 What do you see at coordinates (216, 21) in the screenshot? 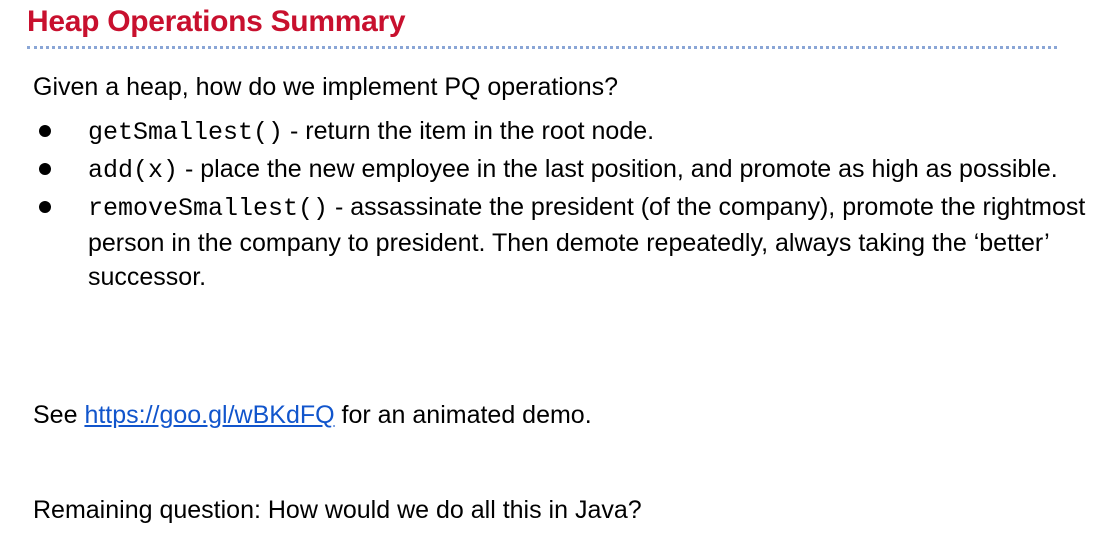
I see `slide-title: Heap Operations Summary` at bounding box center [216, 21].